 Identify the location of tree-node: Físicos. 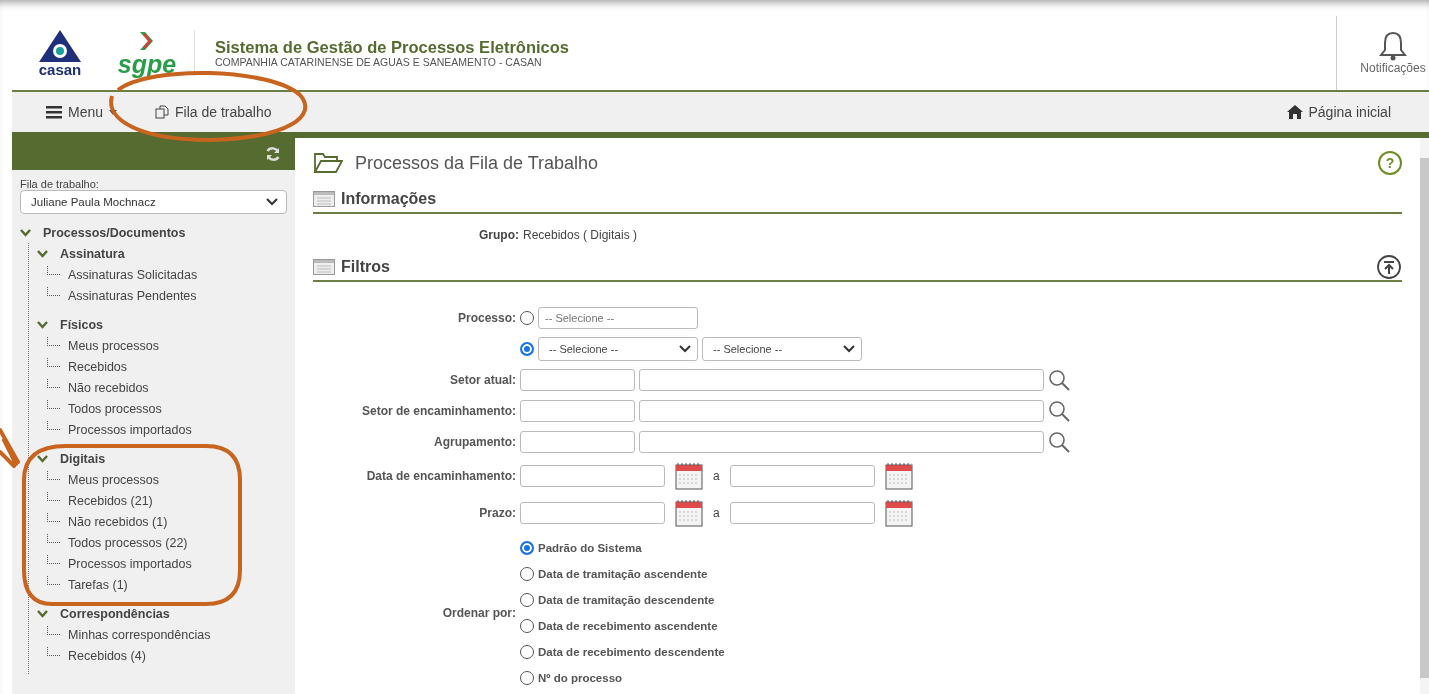
(162, 324).